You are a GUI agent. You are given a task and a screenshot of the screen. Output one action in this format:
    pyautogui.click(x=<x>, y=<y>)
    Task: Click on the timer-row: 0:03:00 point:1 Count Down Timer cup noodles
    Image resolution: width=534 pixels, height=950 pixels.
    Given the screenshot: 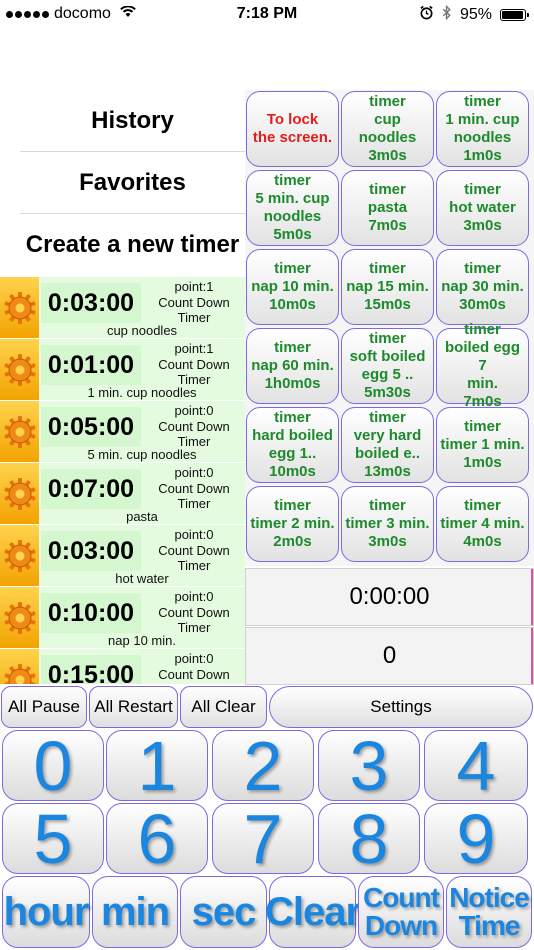 What is the action you would take?
    pyautogui.click(x=122, y=307)
    